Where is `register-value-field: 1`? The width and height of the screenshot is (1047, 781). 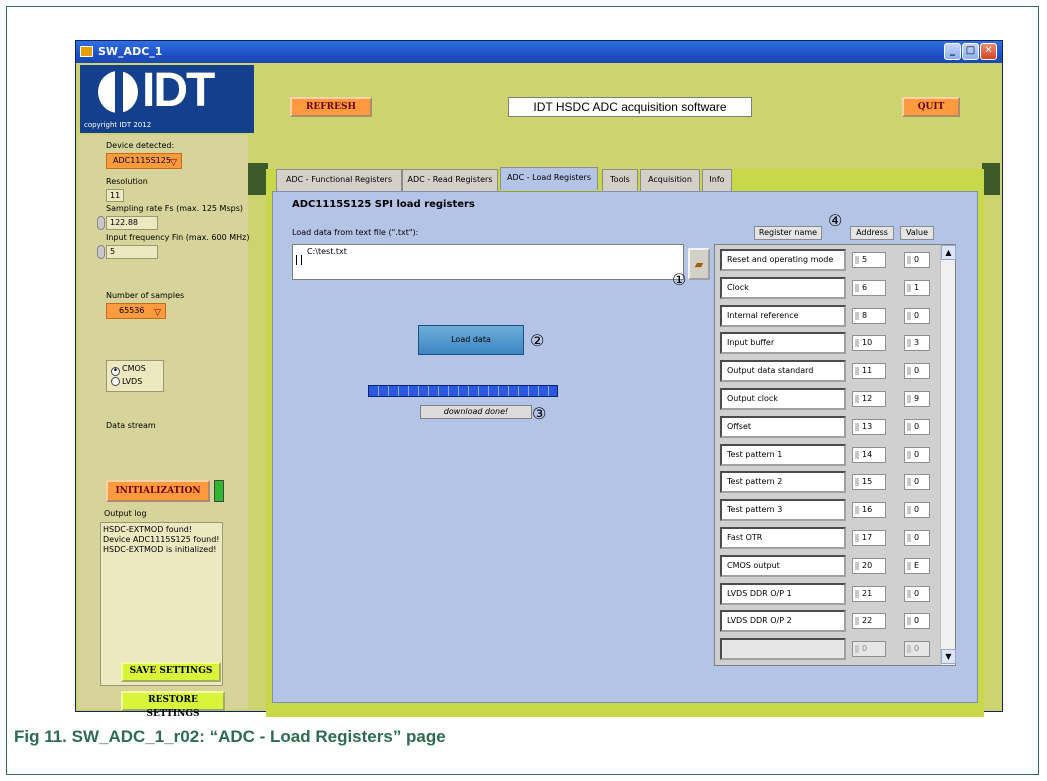 register-value-field: 1 is located at coordinates (917, 287).